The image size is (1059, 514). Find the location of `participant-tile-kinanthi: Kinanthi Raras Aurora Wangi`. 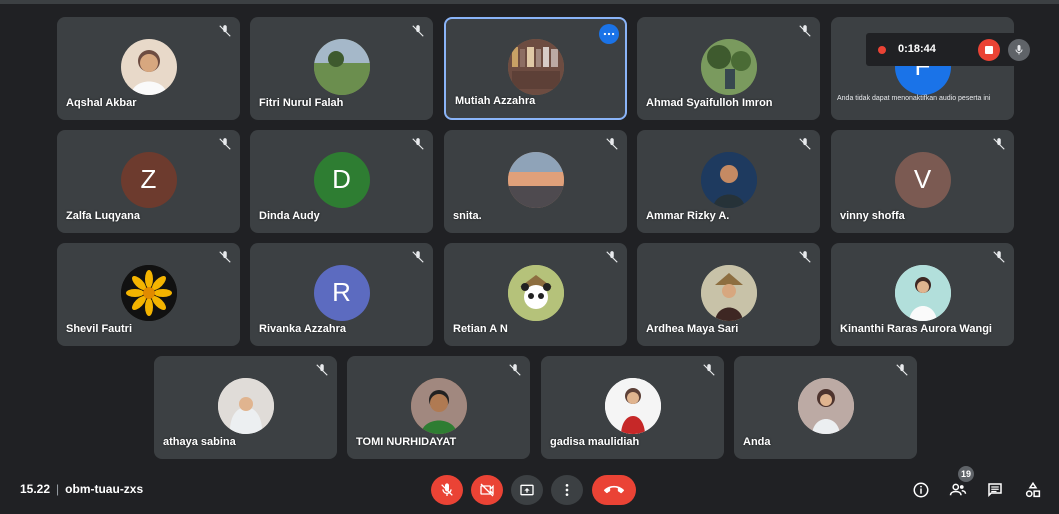

participant-tile-kinanthi: Kinanthi Raras Aurora Wangi is located at coordinates (922, 294).